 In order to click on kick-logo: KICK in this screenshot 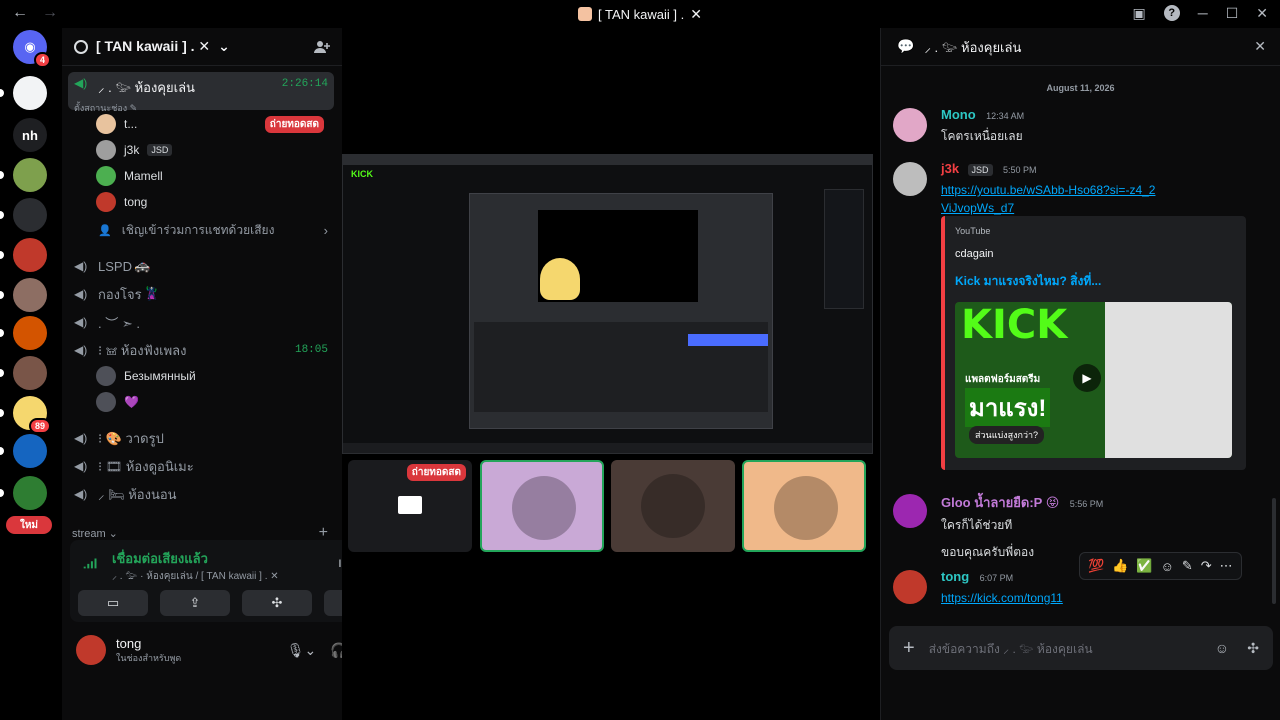, I will do `click(362, 174)`.